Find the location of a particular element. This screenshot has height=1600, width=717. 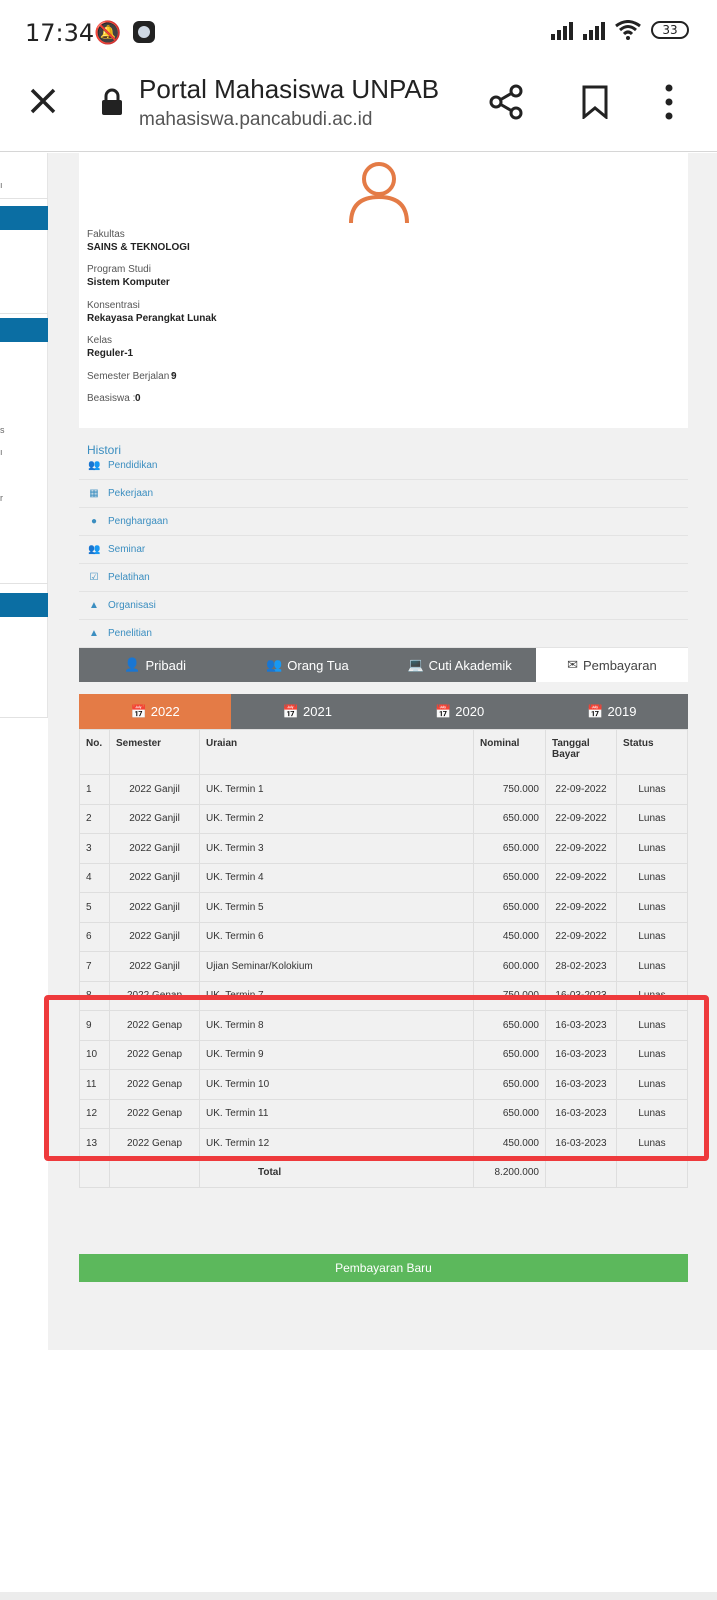

cell-no: 2 is located at coordinates (94, 818).